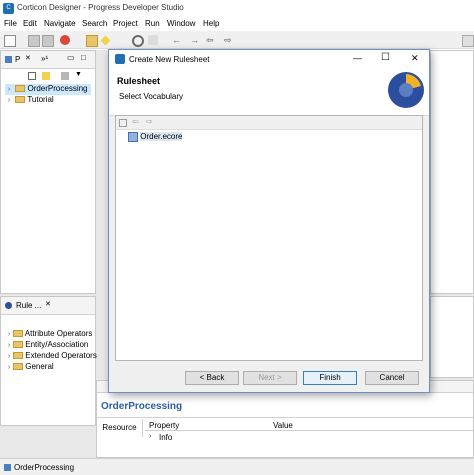 The image size is (474, 475). What do you see at coordinates (65, 40) in the screenshot?
I see `run-icon` at bounding box center [65, 40].